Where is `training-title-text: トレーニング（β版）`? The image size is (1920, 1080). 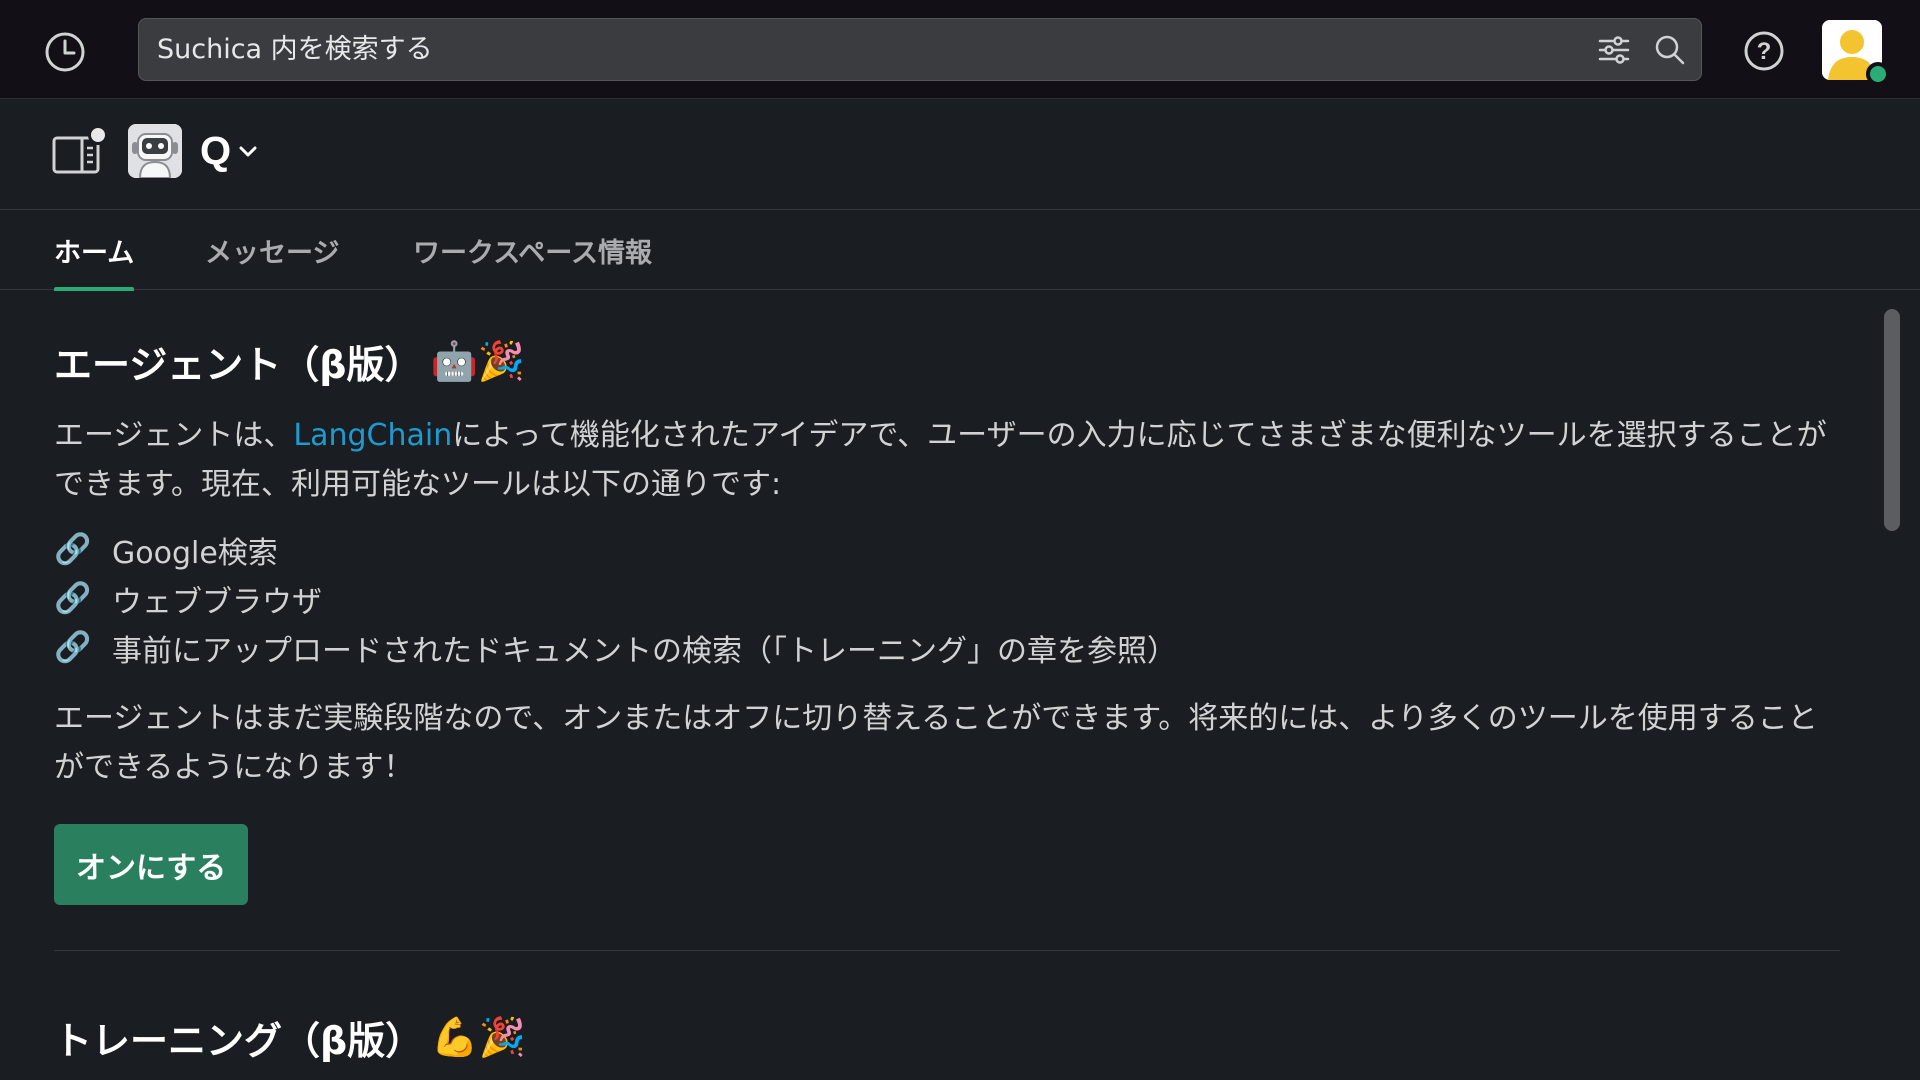 training-title-text: トレーニング（β版） is located at coordinates (239, 1040).